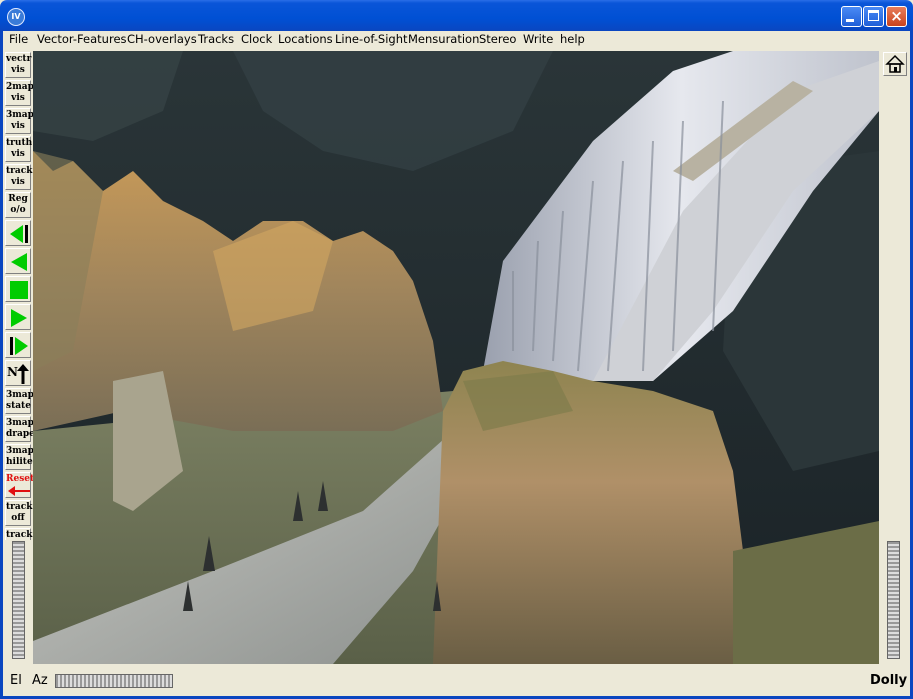  What do you see at coordinates (20, 479) in the screenshot?
I see `reset-label: Reset` at bounding box center [20, 479].